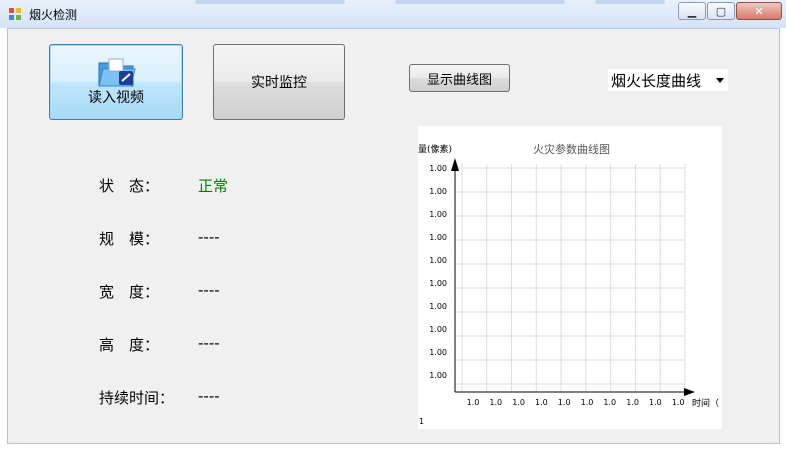 This screenshot has height=450, width=786. What do you see at coordinates (455, 164) in the screenshot?
I see `y-axis-arrow` at bounding box center [455, 164].